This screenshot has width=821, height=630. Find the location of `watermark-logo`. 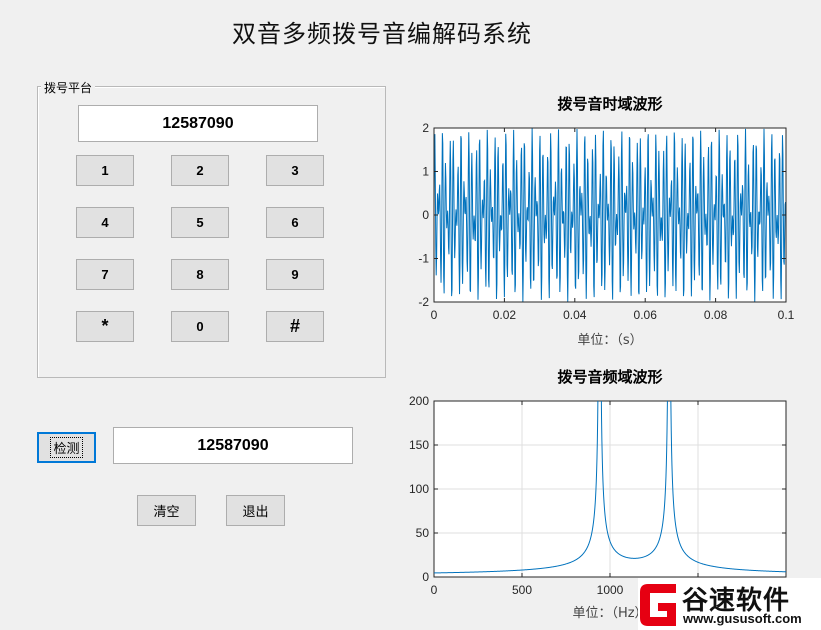

watermark-logo is located at coordinates (658, 605).